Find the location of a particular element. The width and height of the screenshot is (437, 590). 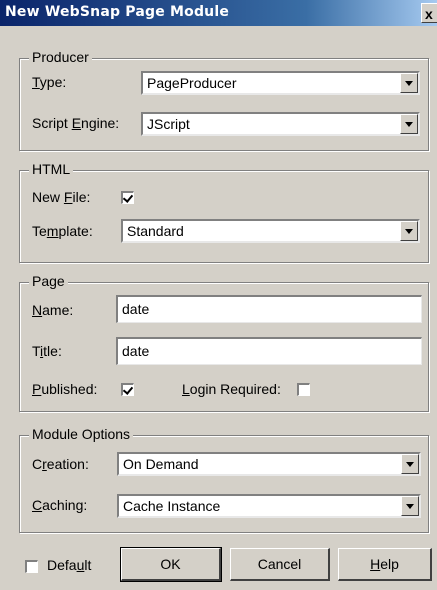

html-legend: HTML is located at coordinates (51, 169).